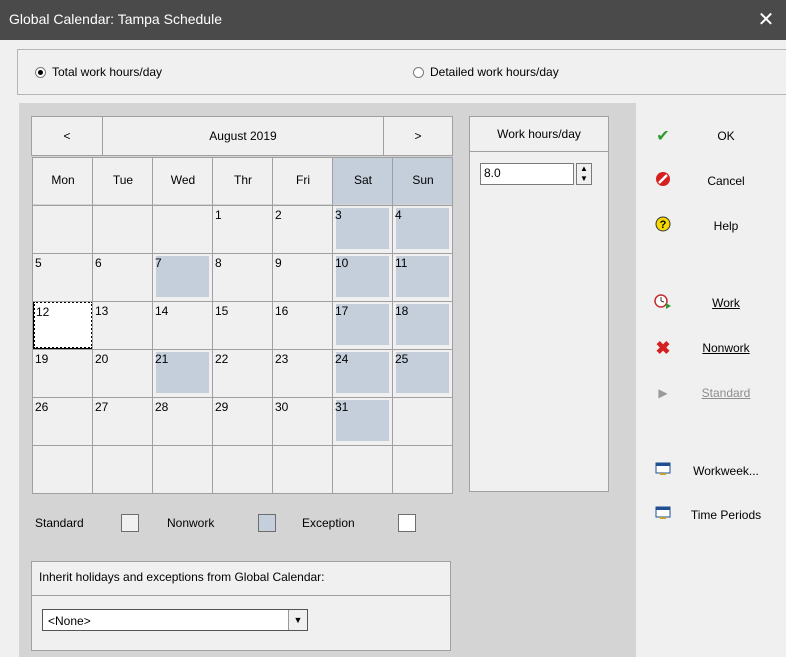  What do you see at coordinates (38, 263) in the screenshot?
I see `day-number: 5` at bounding box center [38, 263].